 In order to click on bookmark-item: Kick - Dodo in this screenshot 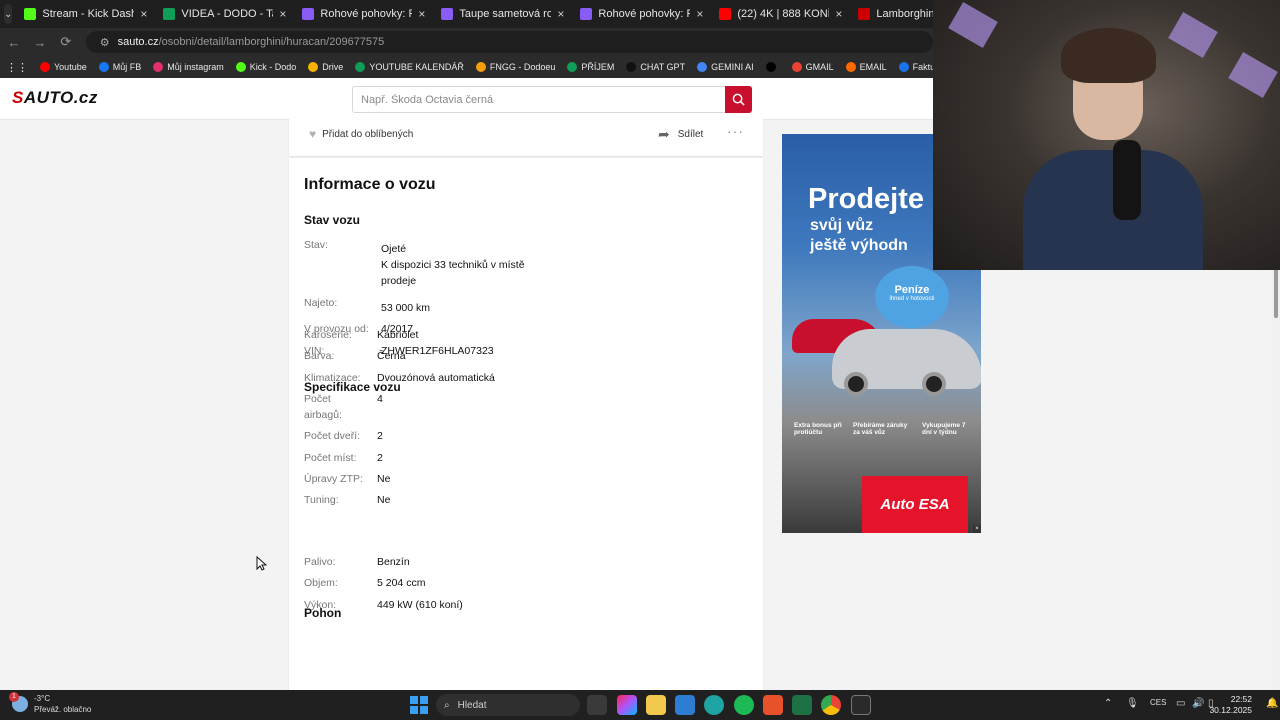, I will do `click(266, 67)`.